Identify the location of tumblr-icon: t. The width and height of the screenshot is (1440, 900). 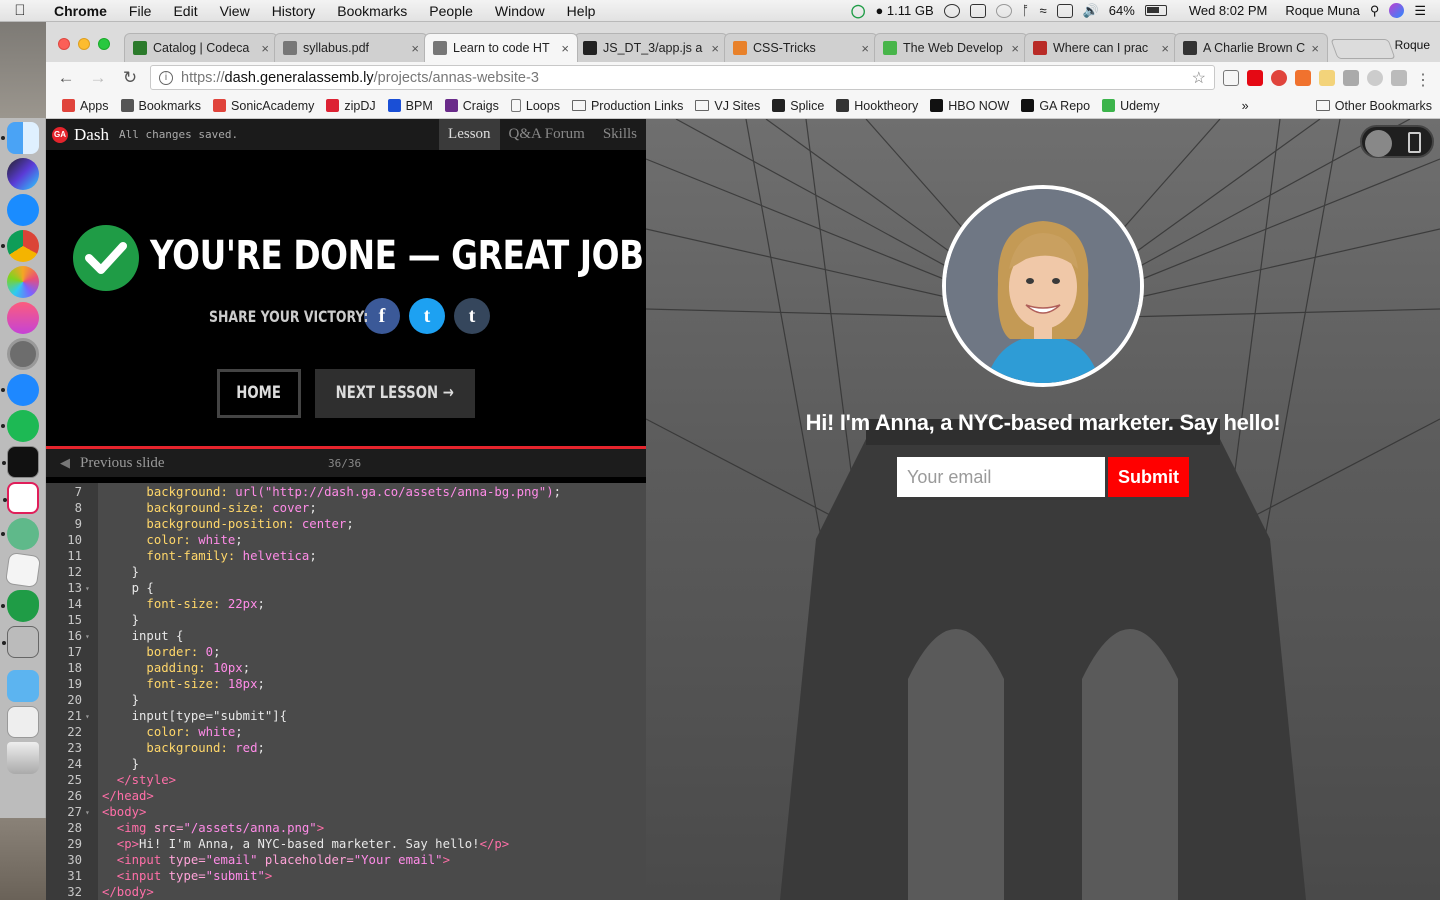
(472, 316).